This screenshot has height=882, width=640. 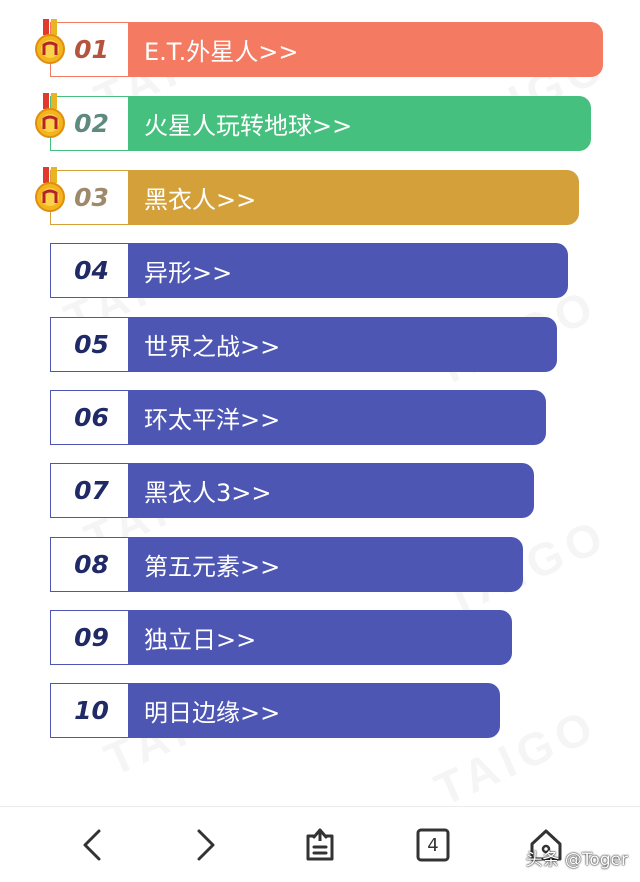 I want to click on rank-box: 01, so click(x=81, y=48).